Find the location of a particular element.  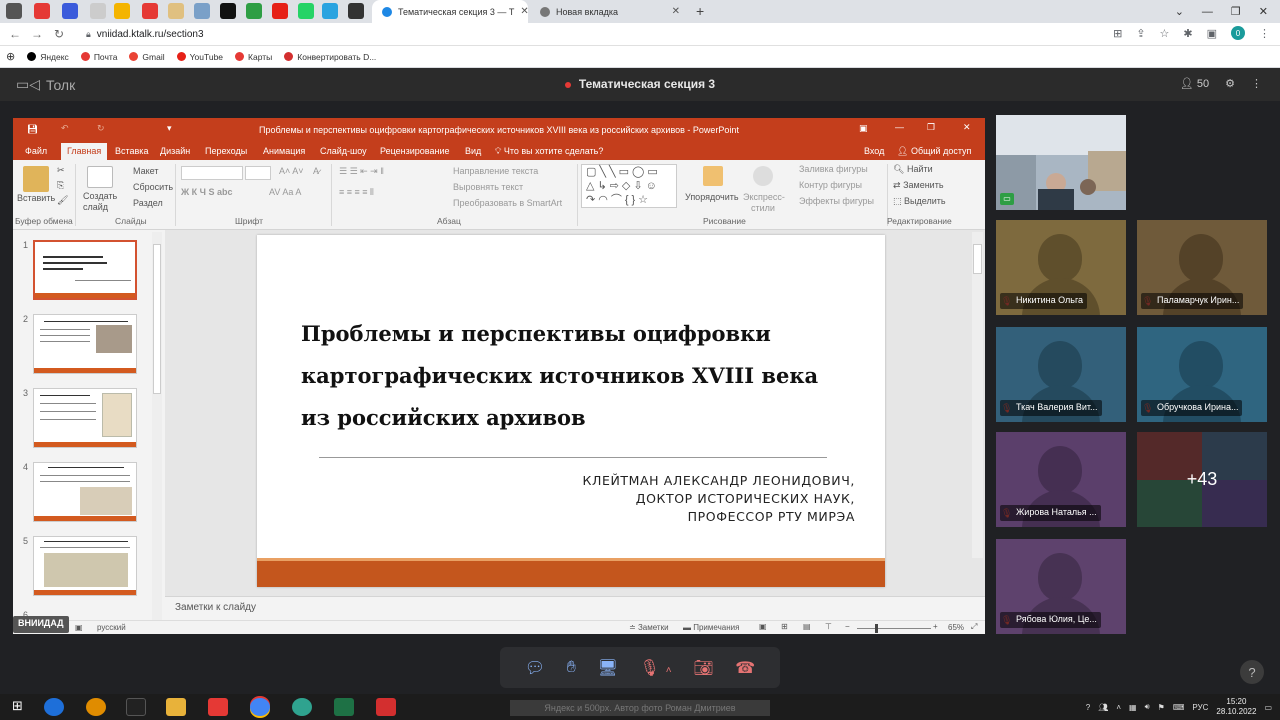

bookmark-item: Gmail is located at coordinates (147, 57).